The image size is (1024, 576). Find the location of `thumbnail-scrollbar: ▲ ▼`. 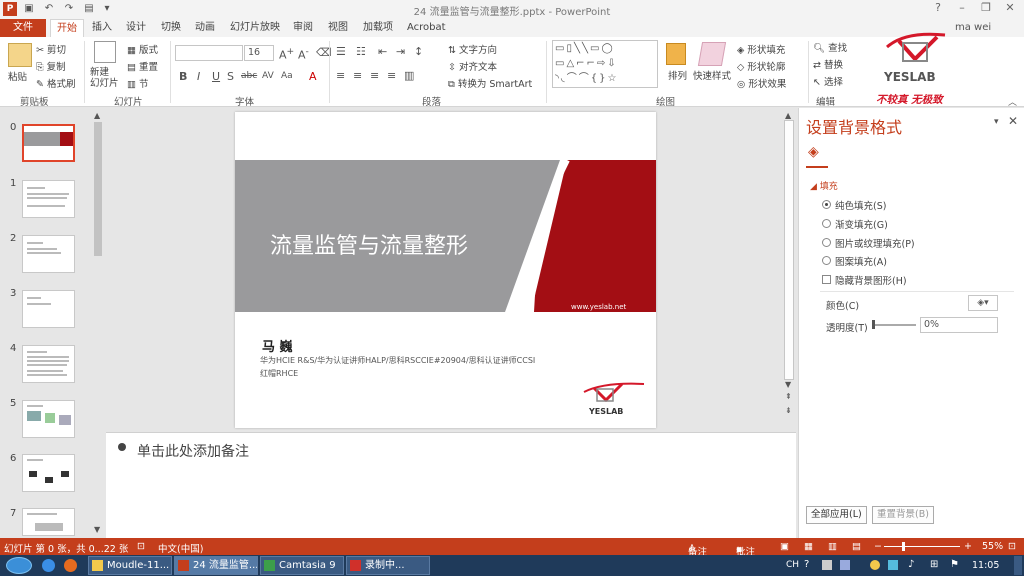

thumbnail-scrollbar: ▲ ▼ is located at coordinates (98, 323).